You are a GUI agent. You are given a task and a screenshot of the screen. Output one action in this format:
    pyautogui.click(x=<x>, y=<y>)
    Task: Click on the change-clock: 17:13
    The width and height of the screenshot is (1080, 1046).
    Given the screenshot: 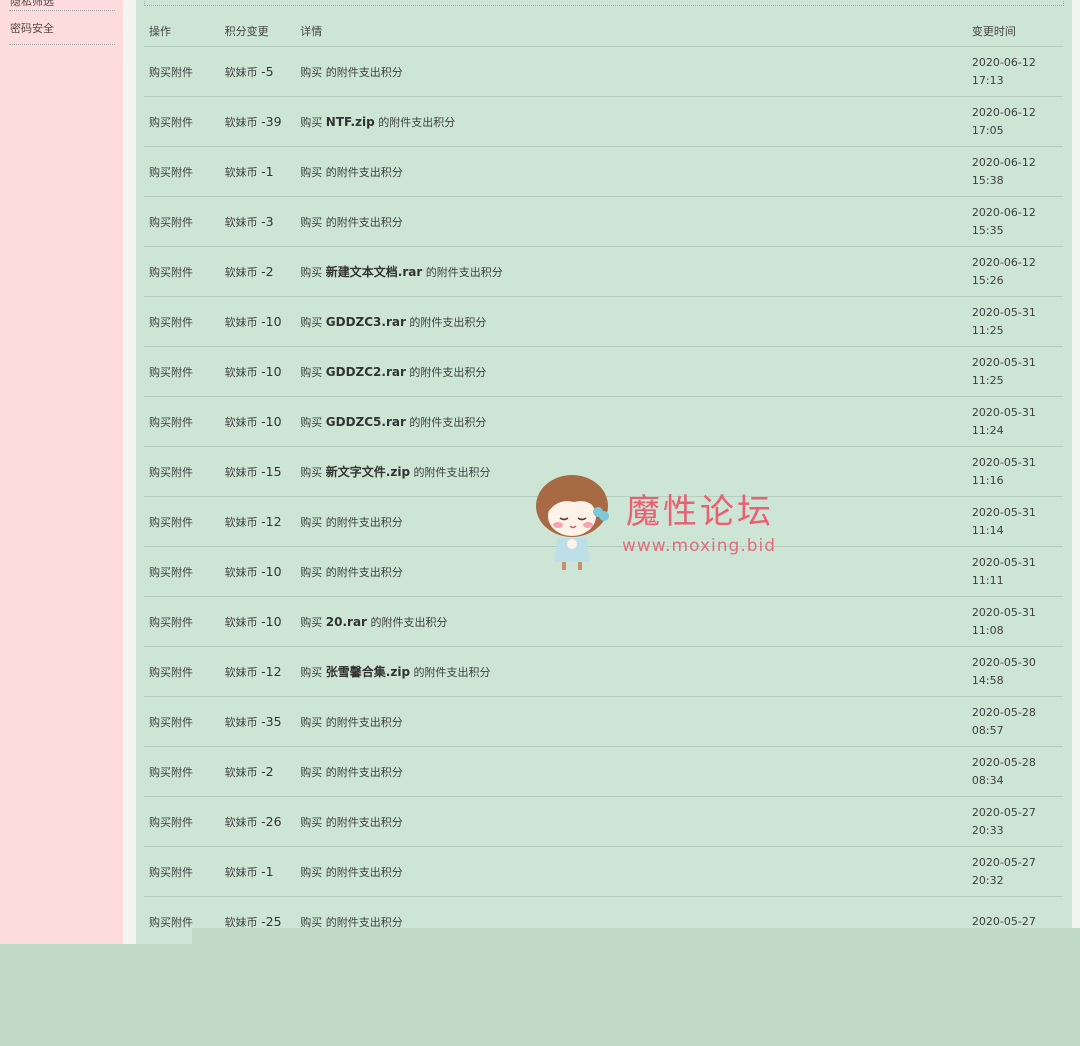 What is the action you would take?
    pyautogui.click(x=987, y=80)
    